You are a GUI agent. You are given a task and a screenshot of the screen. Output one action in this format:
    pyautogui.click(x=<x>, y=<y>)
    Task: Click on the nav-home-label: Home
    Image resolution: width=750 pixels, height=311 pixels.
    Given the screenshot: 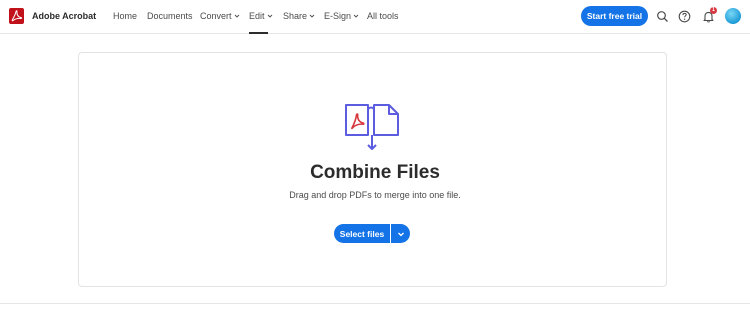 What is the action you would take?
    pyautogui.click(x=125, y=16)
    